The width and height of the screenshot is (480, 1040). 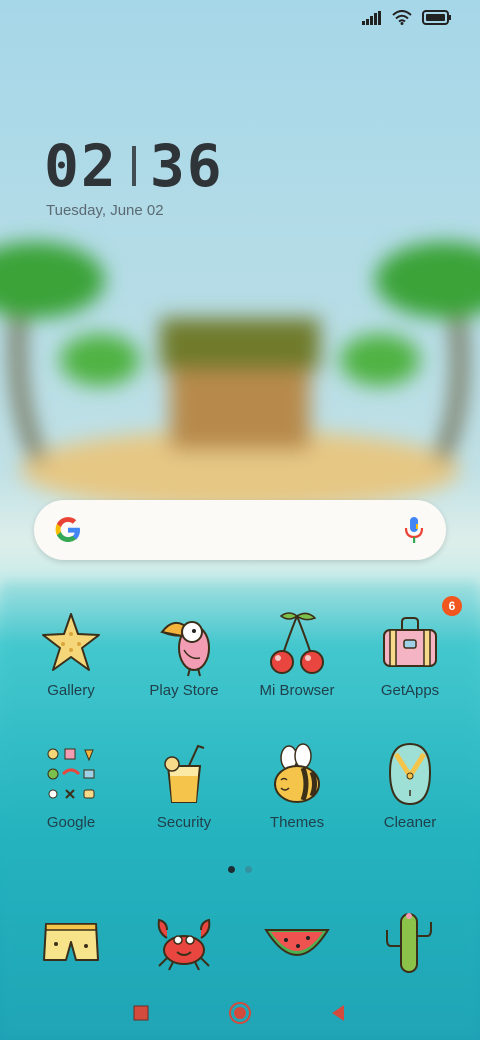 What do you see at coordinates (297, 773) in the screenshot?
I see `bee-icon` at bounding box center [297, 773].